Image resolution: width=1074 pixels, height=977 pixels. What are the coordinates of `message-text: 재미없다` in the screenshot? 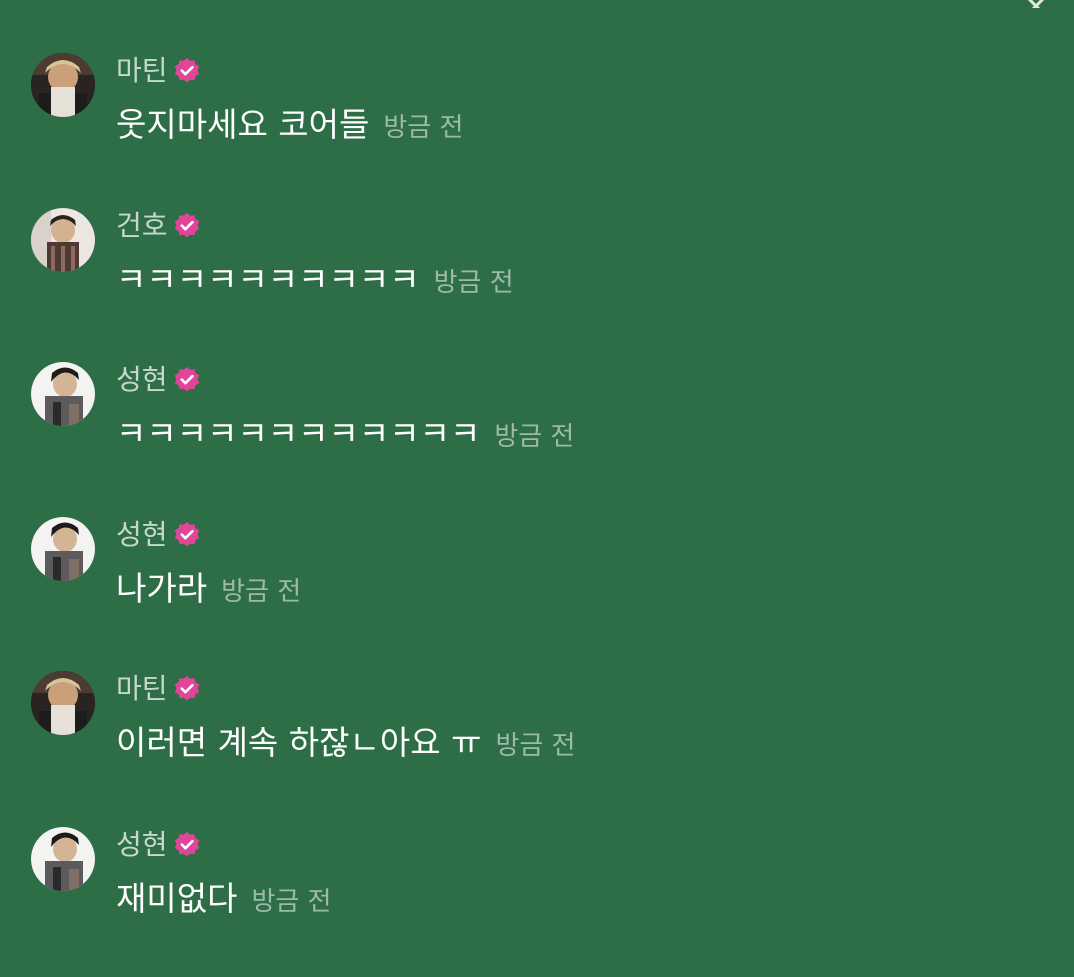 It's located at (177, 898).